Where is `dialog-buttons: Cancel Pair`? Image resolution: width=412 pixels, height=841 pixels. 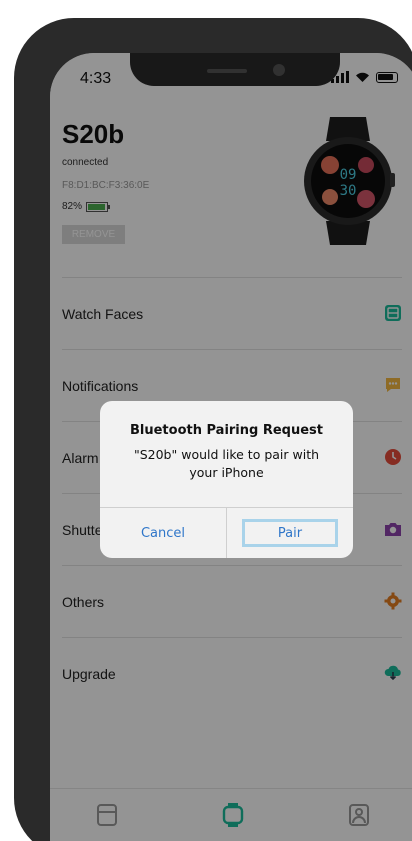 dialog-buttons: Cancel Pair is located at coordinates (226, 532).